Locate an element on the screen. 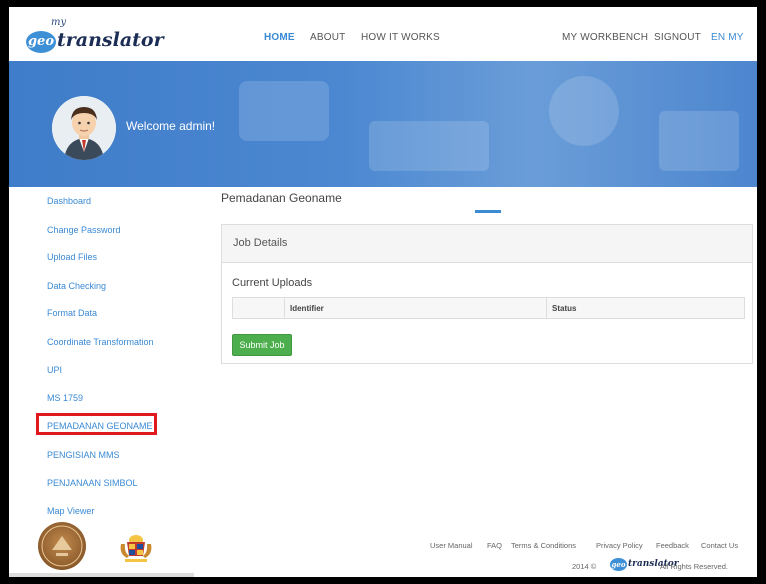 The image size is (766, 584). logo-my-text: my is located at coordinates (59, 22).